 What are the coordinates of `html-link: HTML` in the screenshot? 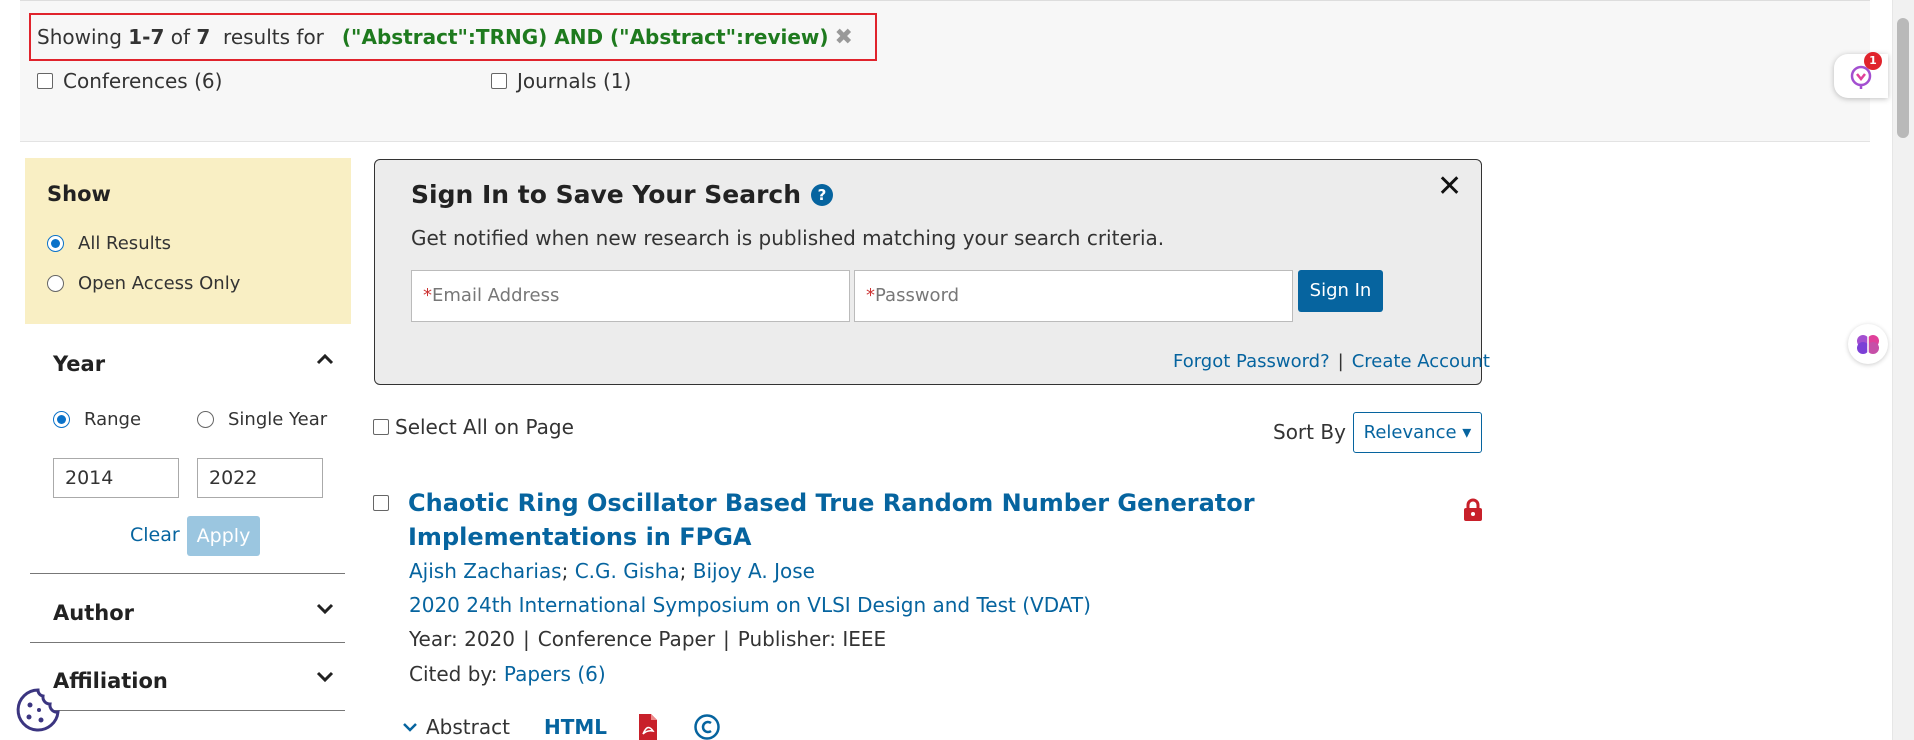 It's located at (575, 727).